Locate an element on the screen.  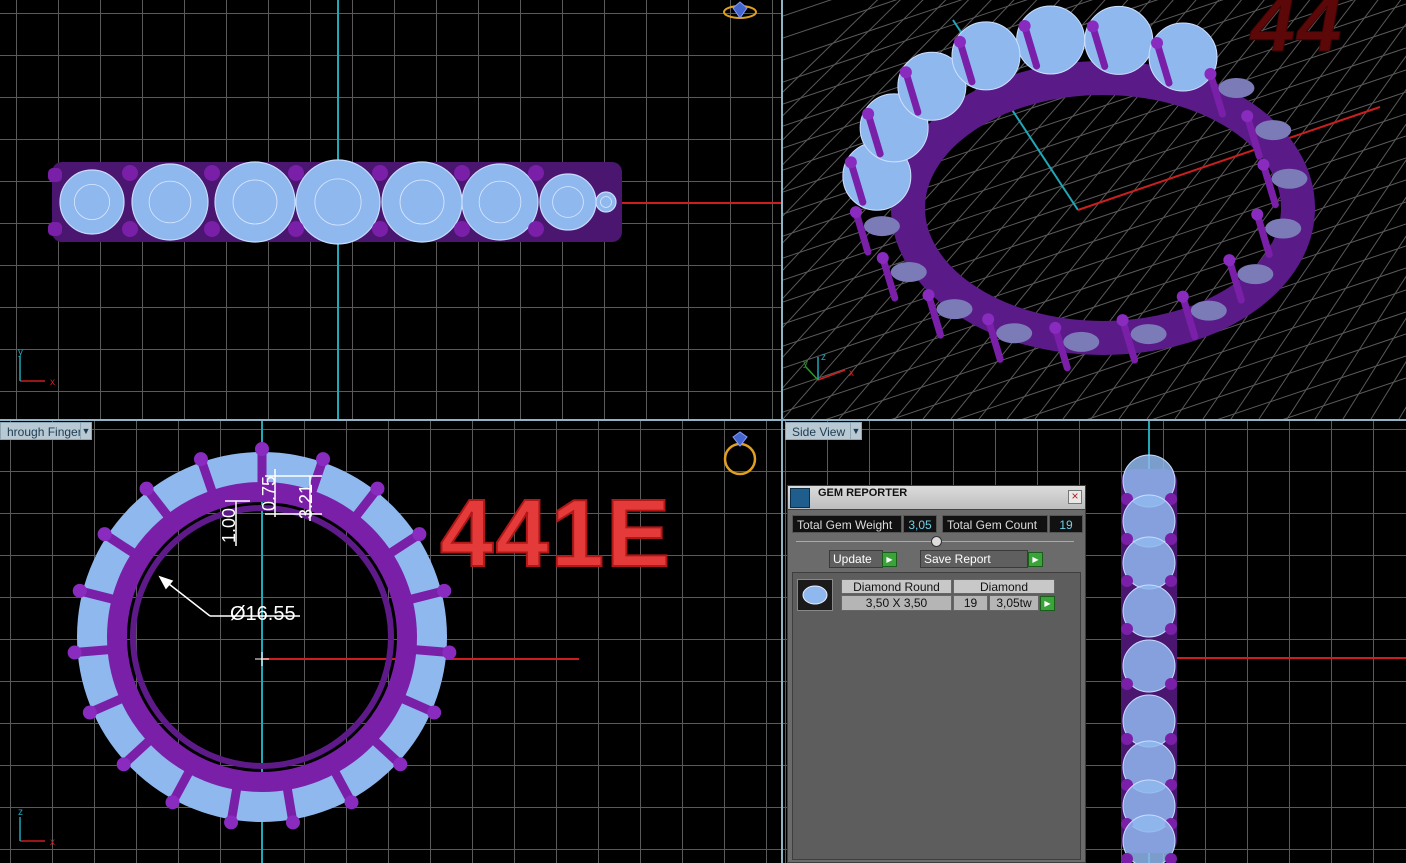
save-report-button: Save Report is located at coordinates (974, 559).